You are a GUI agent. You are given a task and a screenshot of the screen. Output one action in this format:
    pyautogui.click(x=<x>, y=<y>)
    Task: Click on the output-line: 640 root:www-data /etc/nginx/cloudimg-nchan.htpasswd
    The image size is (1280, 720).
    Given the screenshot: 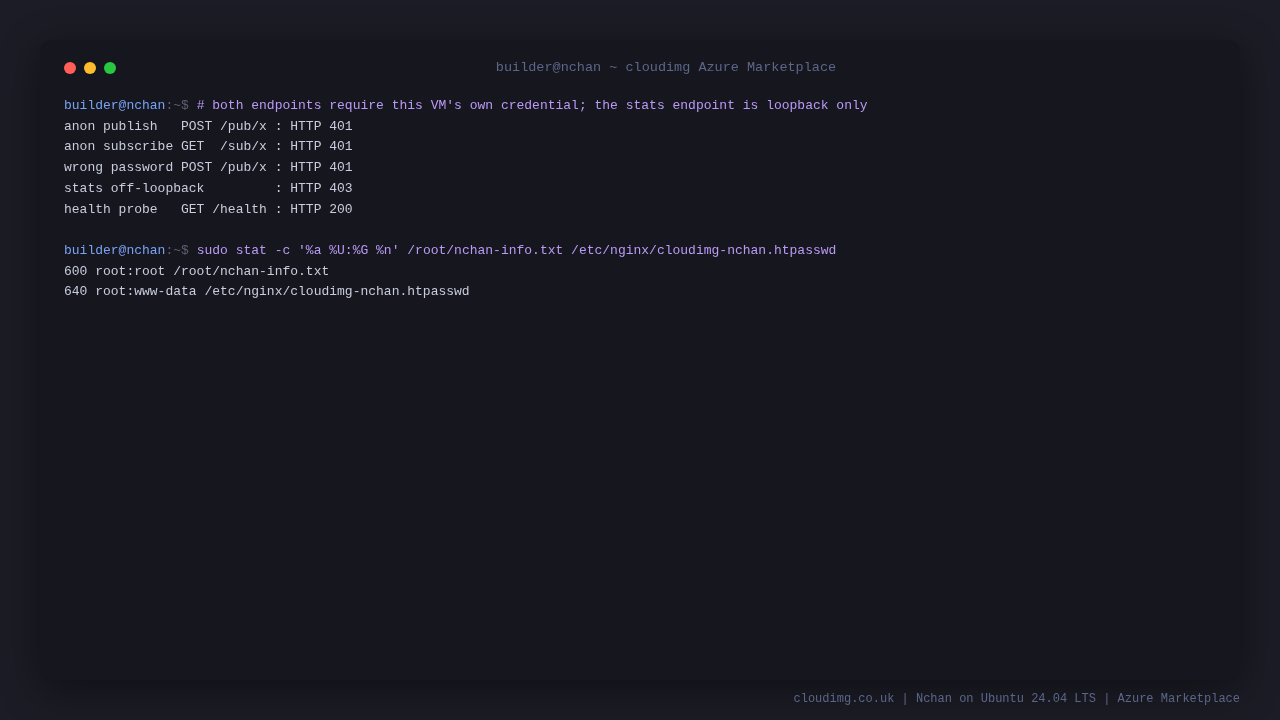 What is the action you would take?
    pyautogui.click(x=267, y=292)
    